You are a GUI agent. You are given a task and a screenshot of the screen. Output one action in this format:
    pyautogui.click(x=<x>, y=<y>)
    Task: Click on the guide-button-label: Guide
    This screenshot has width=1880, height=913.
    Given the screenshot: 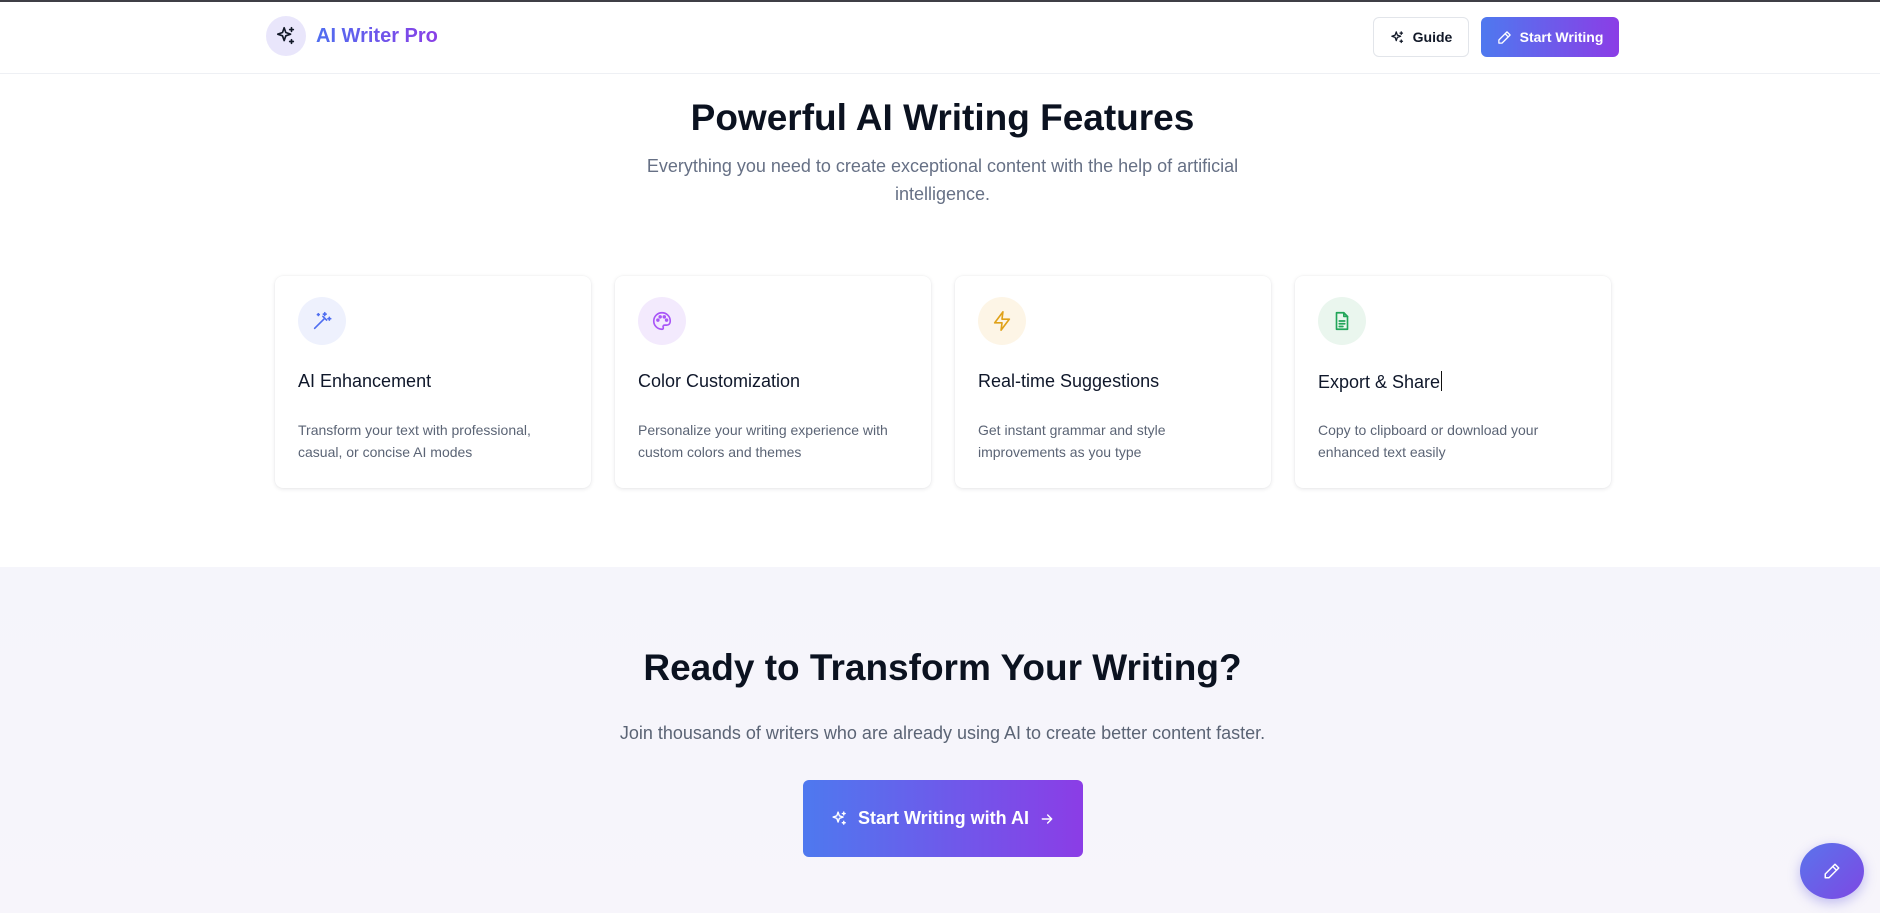 What is the action you would take?
    pyautogui.click(x=1432, y=37)
    